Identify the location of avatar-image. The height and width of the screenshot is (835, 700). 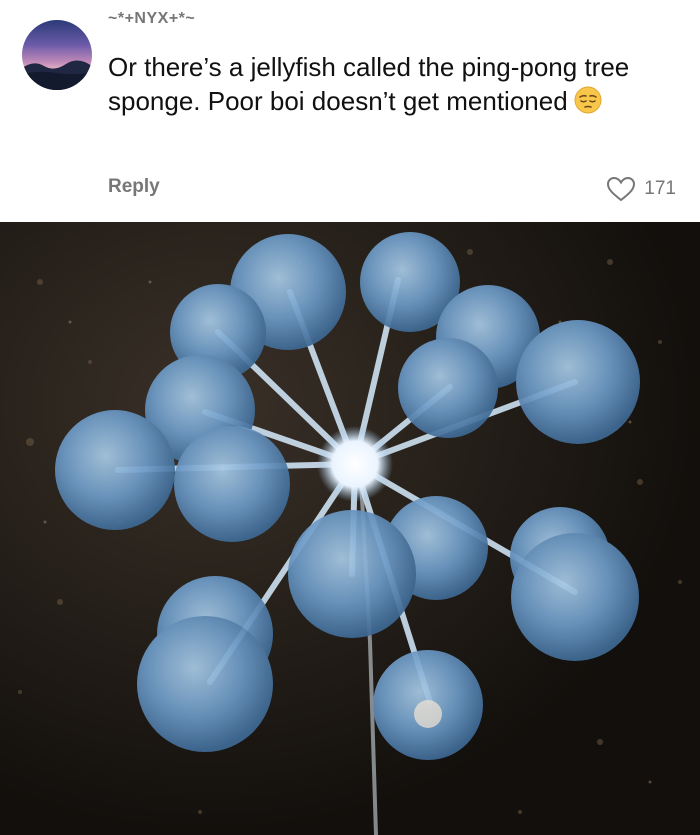
(57, 75).